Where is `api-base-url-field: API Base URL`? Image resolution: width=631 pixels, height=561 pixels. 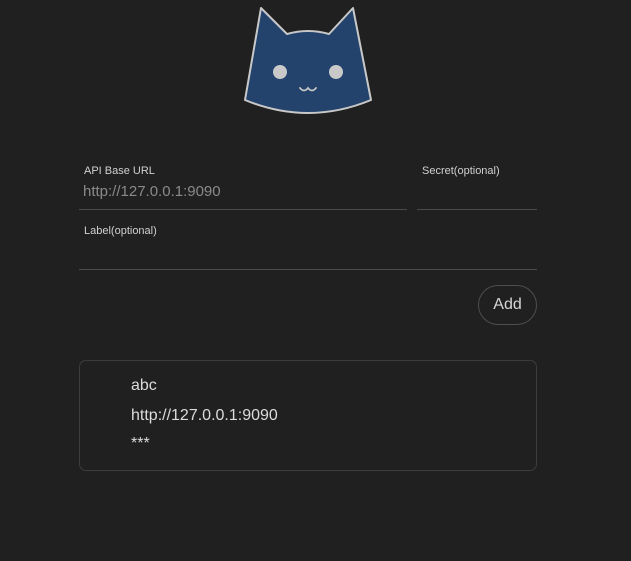 api-base-url-field: API Base URL is located at coordinates (243, 185).